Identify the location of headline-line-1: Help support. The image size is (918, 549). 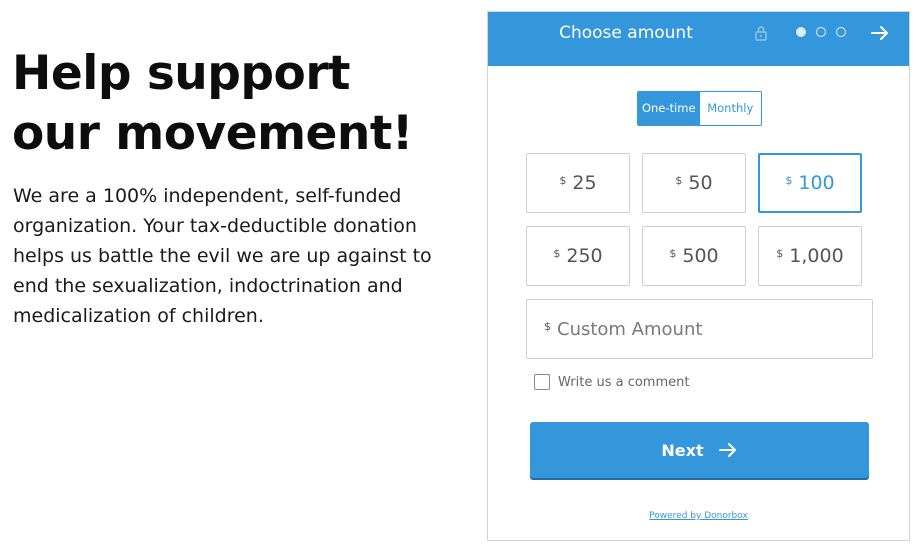
(181, 73).